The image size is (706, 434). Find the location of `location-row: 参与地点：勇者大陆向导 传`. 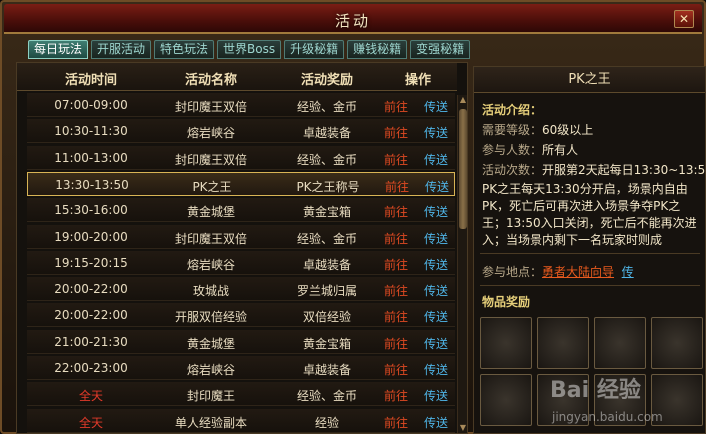

location-row: 参与地点：勇者大陆向导 传 is located at coordinates (558, 271).